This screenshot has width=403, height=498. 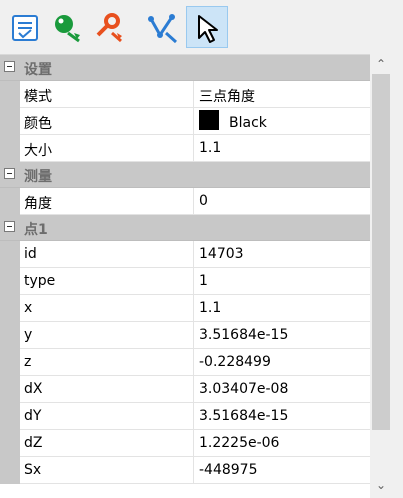 What do you see at coordinates (185, 68) in the screenshot?
I see `category-settings: 设置` at bounding box center [185, 68].